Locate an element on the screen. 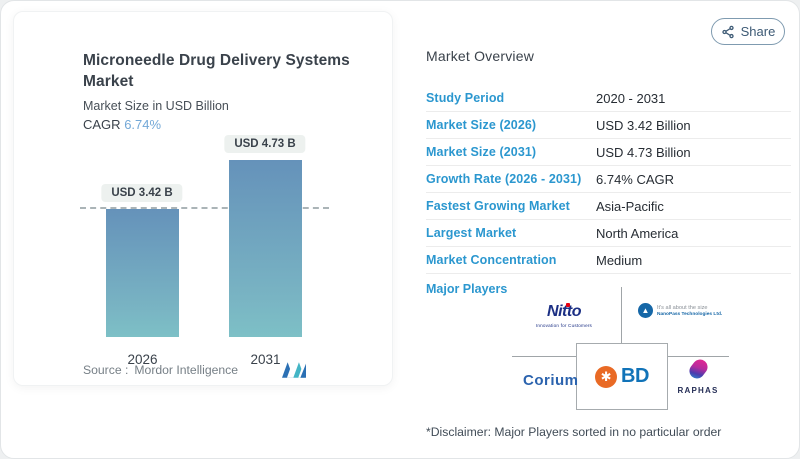 The height and width of the screenshot is (459, 800). nanopass-name: NanoPass Technologies Ltd. is located at coordinates (690, 314).